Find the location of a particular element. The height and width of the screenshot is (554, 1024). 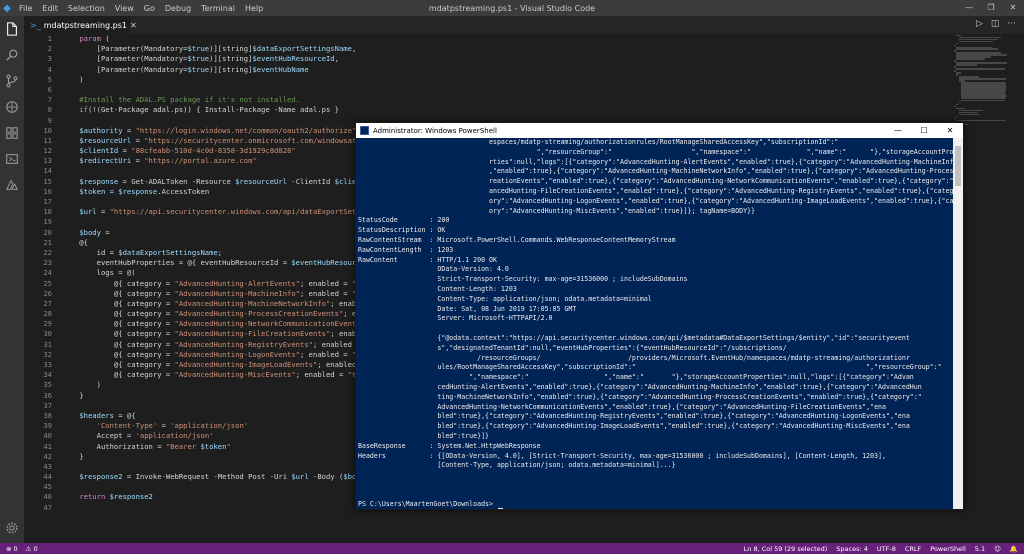

activity-bar is located at coordinates (12, 279).